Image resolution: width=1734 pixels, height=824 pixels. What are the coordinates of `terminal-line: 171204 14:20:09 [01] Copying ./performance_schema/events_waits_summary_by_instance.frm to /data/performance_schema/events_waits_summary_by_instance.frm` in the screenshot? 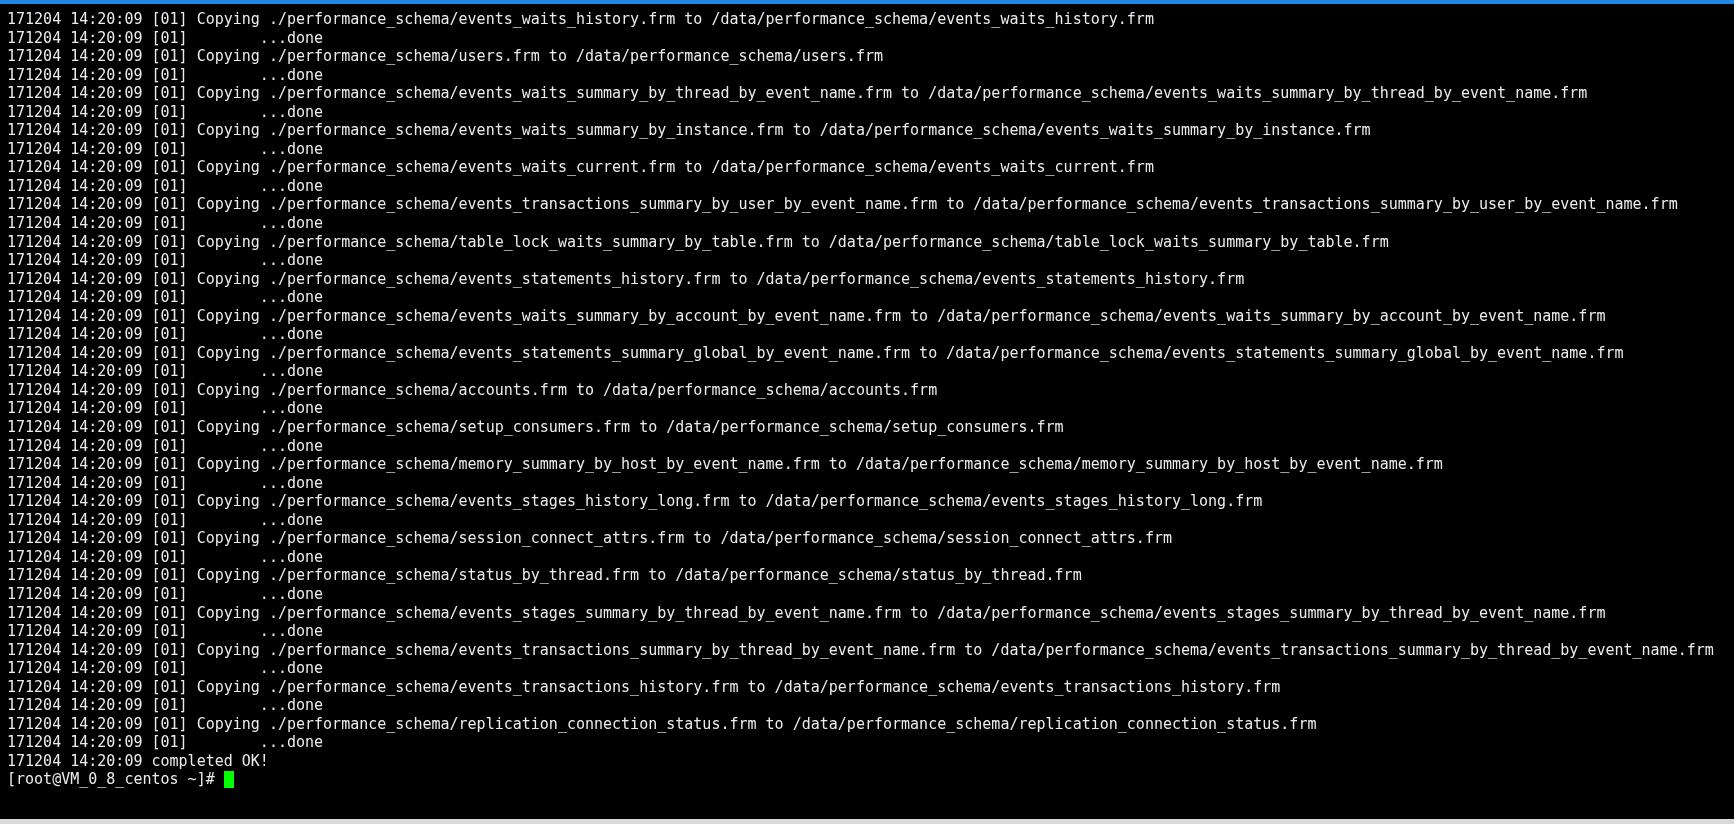 It's located at (689, 130).